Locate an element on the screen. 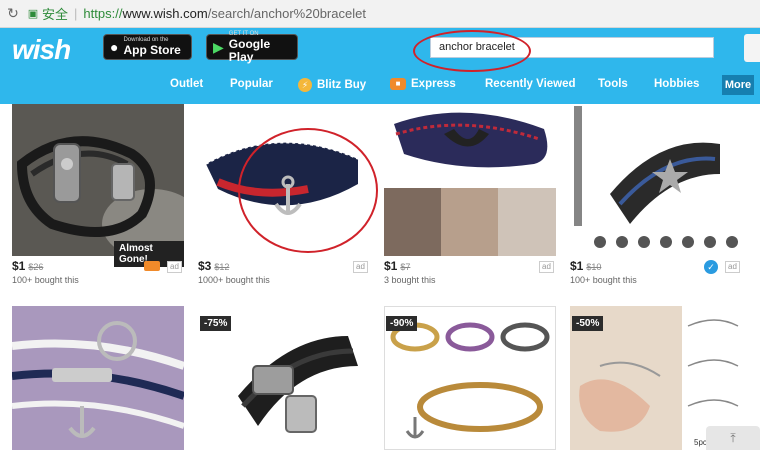  nav-label: Hobbies is located at coordinates (677, 84).